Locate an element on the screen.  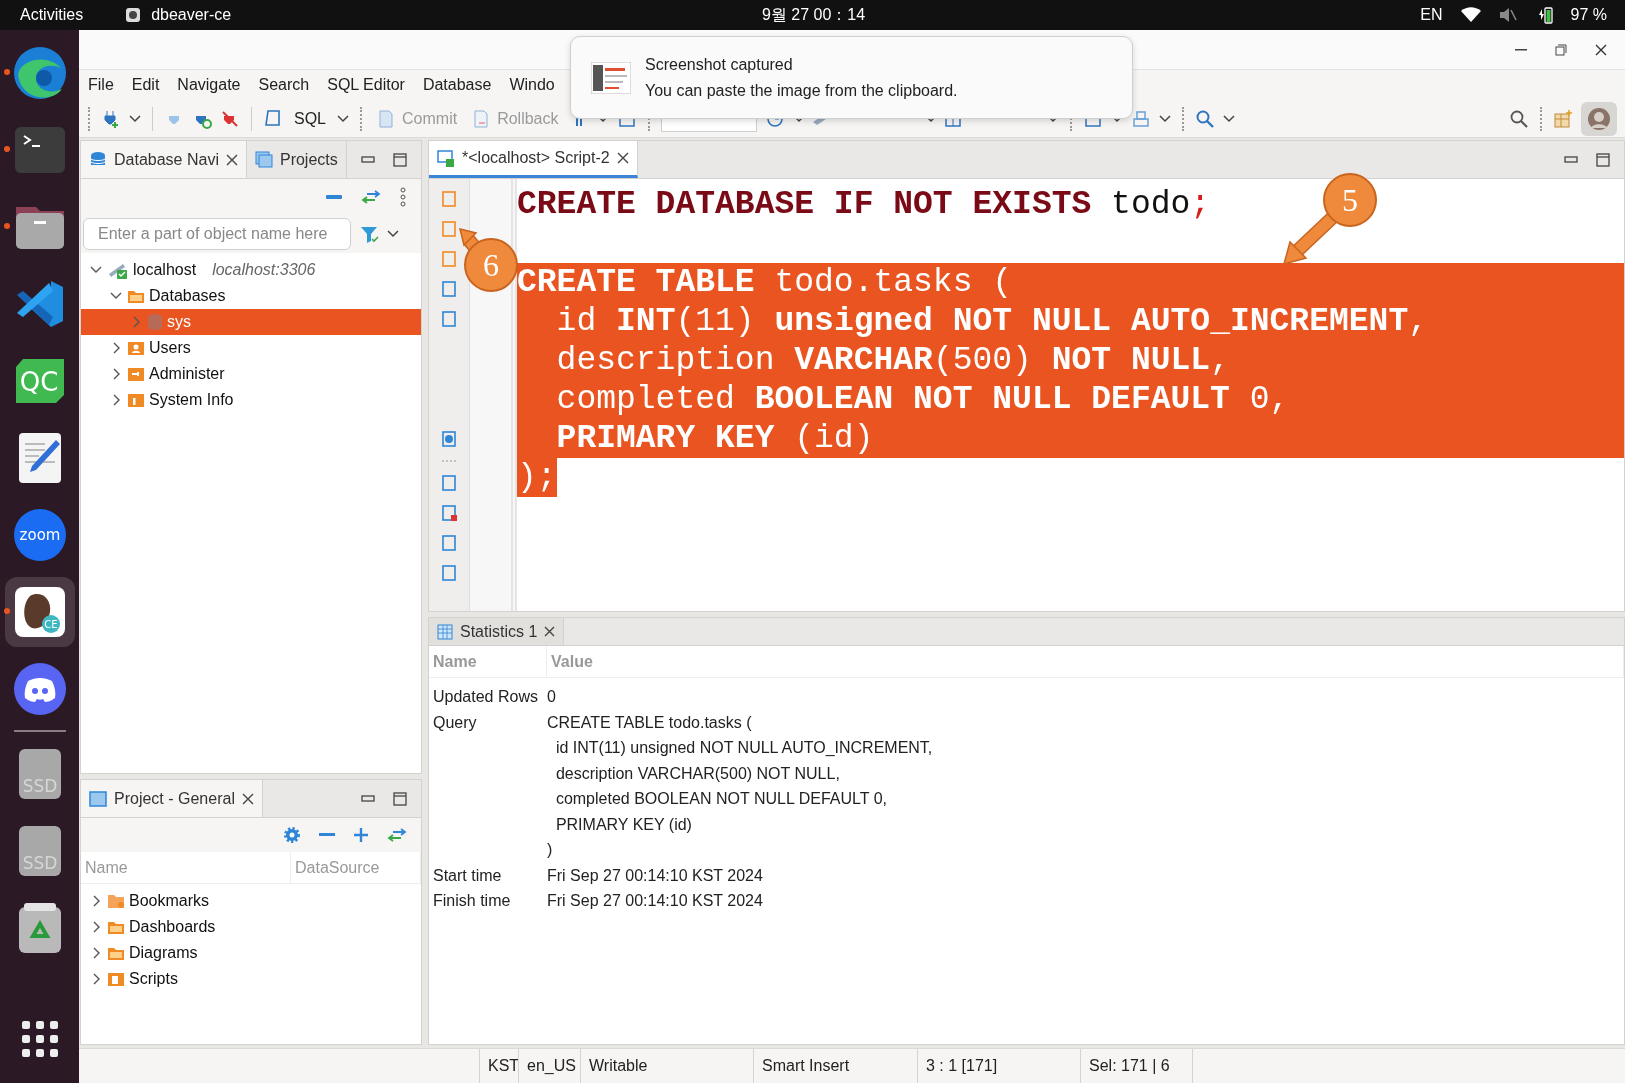
tree-item: Administer is located at coordinates (251, 374).